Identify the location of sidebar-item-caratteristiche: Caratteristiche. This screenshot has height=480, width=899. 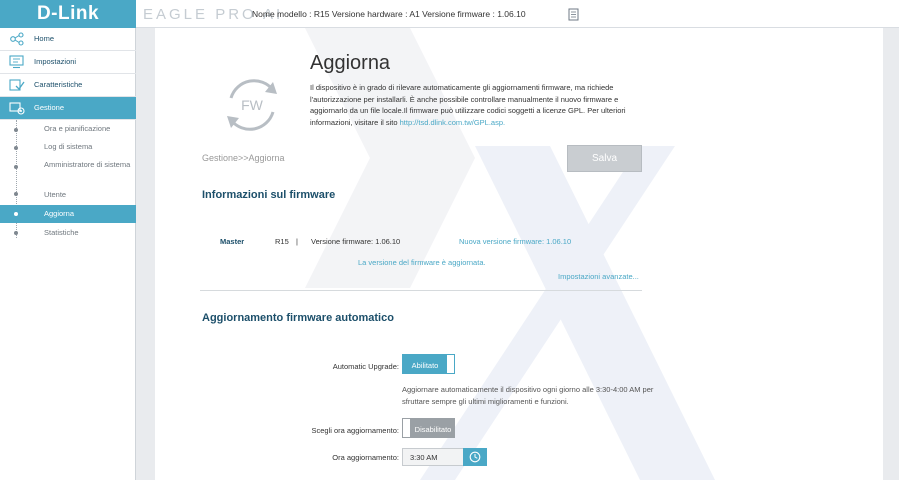
(68, 85).